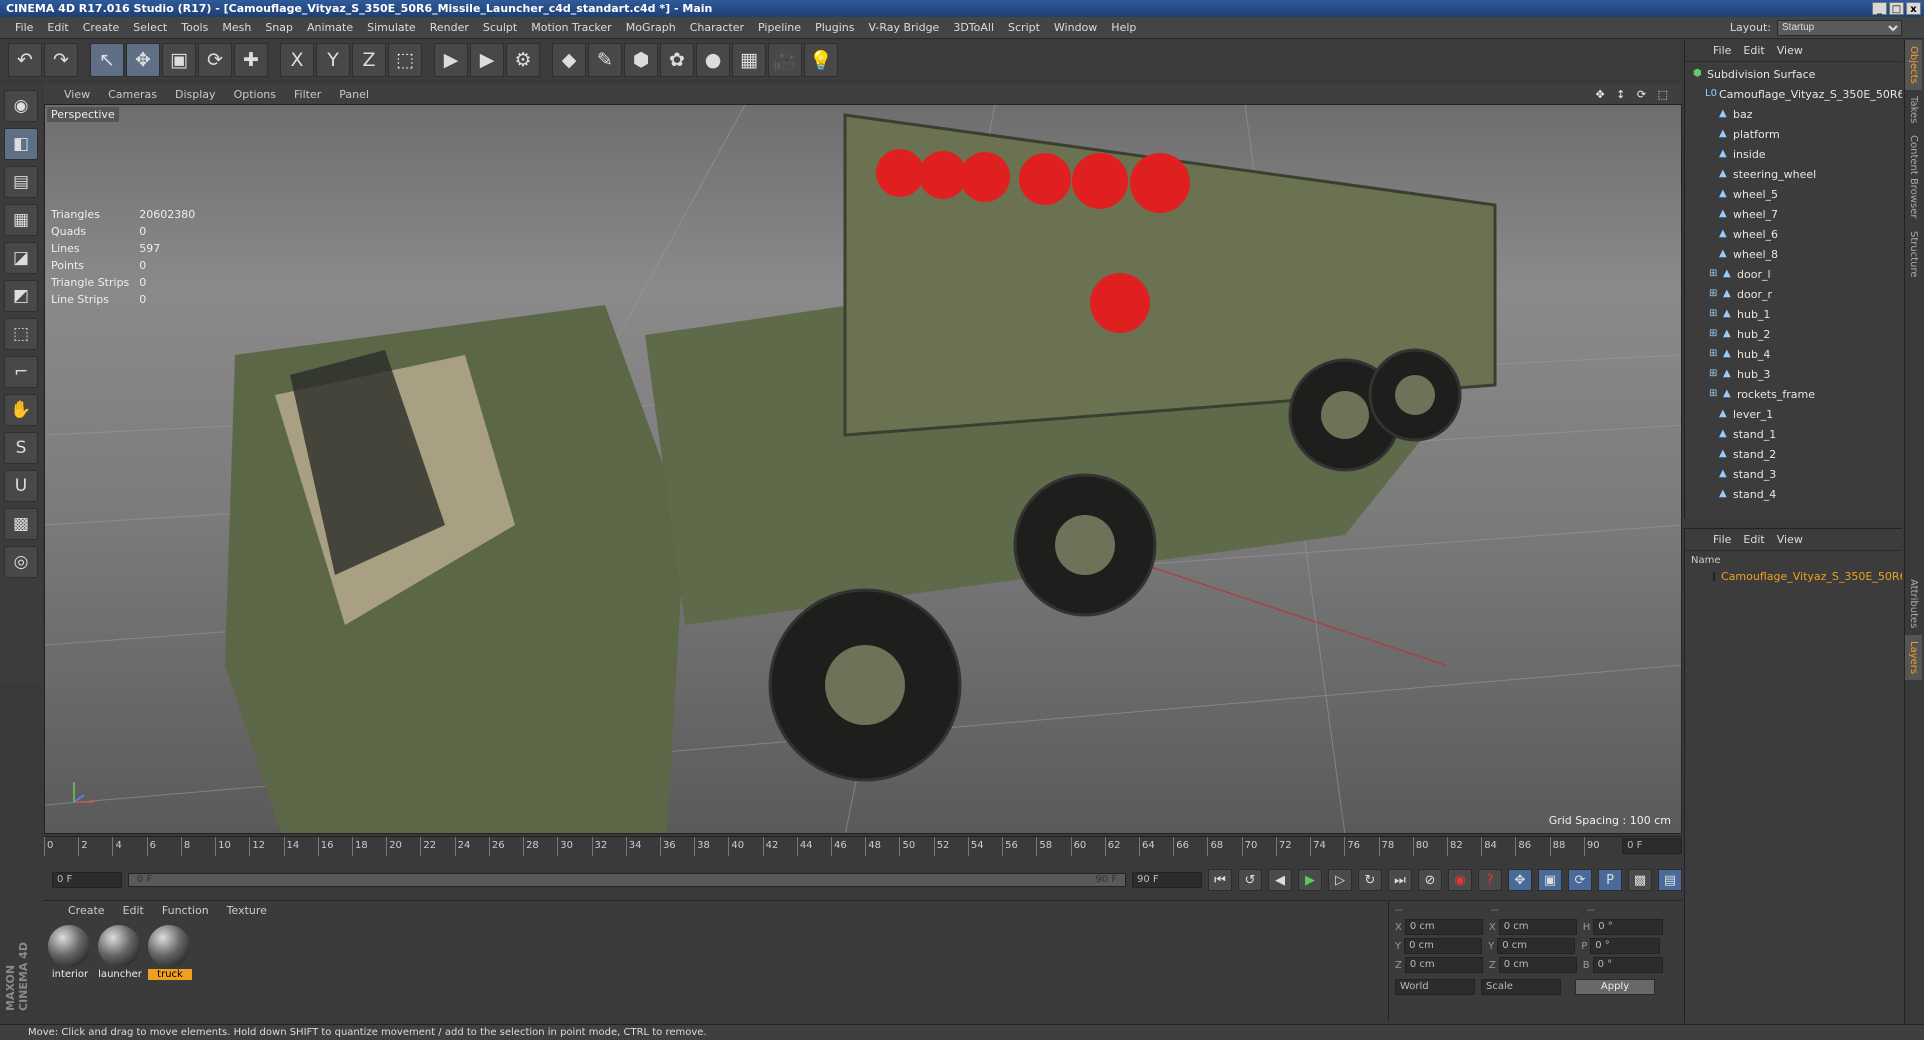 The height and width of the screenshot is (1040, 1924). I want to click on tree-item: ▲ stand_4, so click(1793, 494).